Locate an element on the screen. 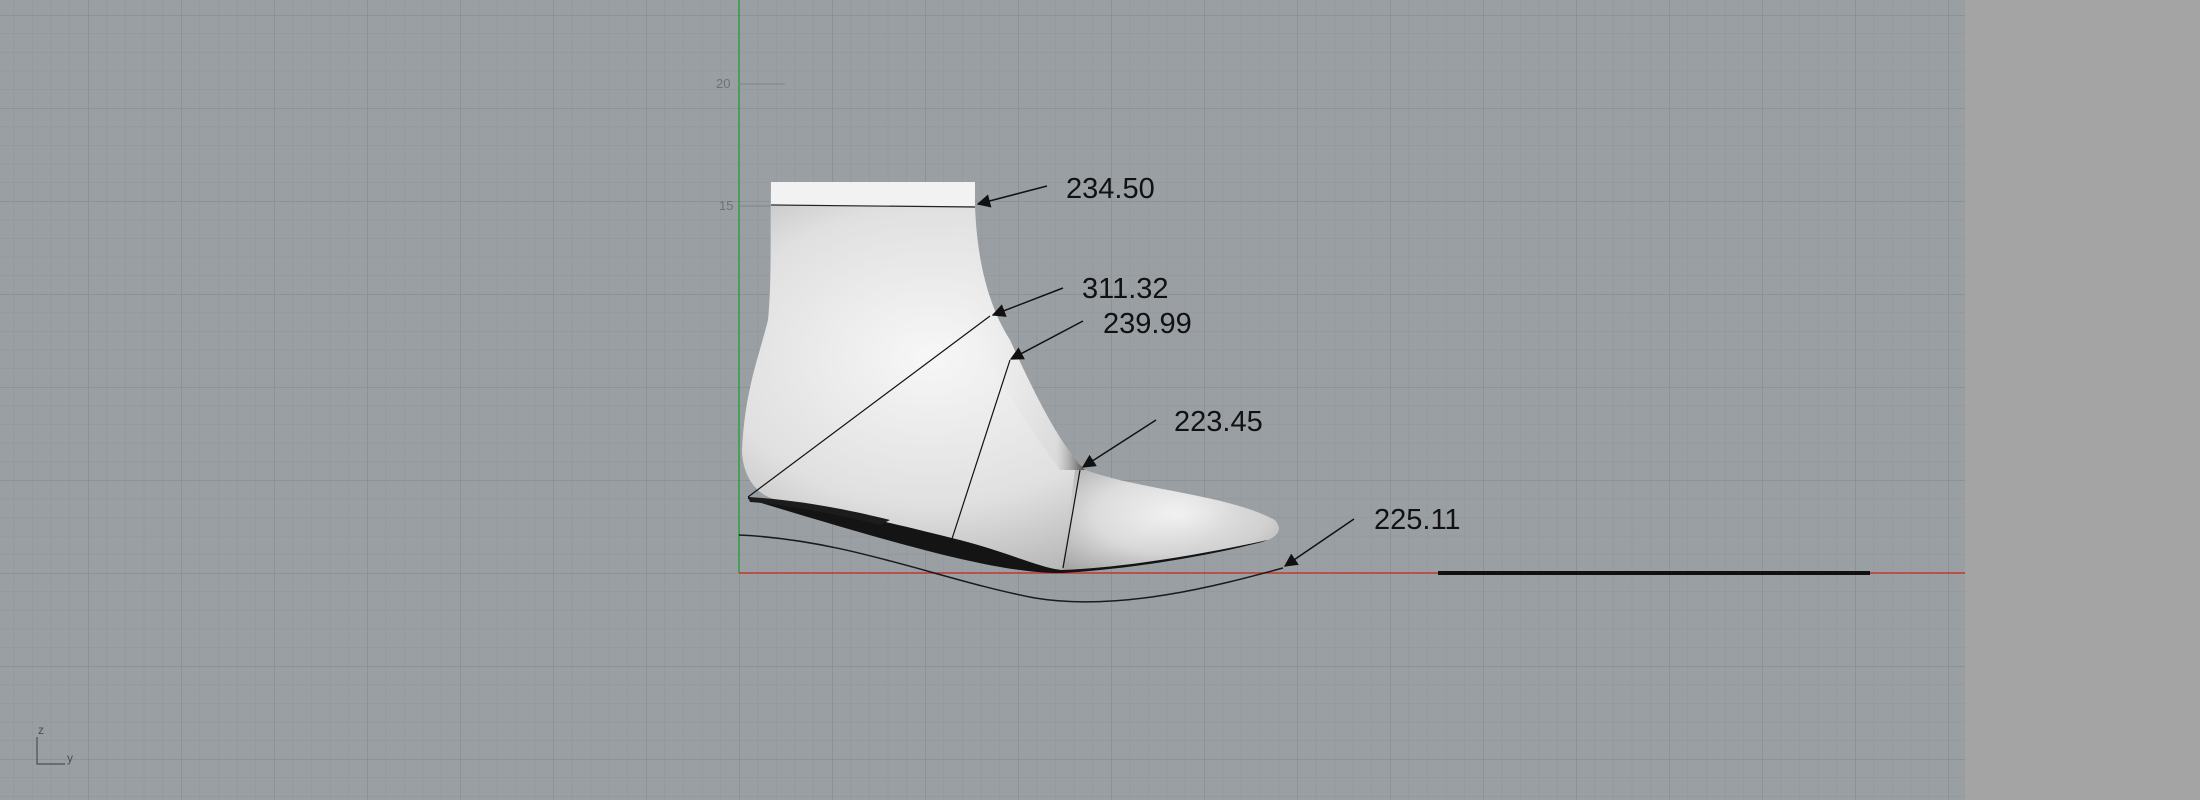 The image size is (2200, 800). dimension-label-239: 239.99 is located at coordinates (1147, 324).